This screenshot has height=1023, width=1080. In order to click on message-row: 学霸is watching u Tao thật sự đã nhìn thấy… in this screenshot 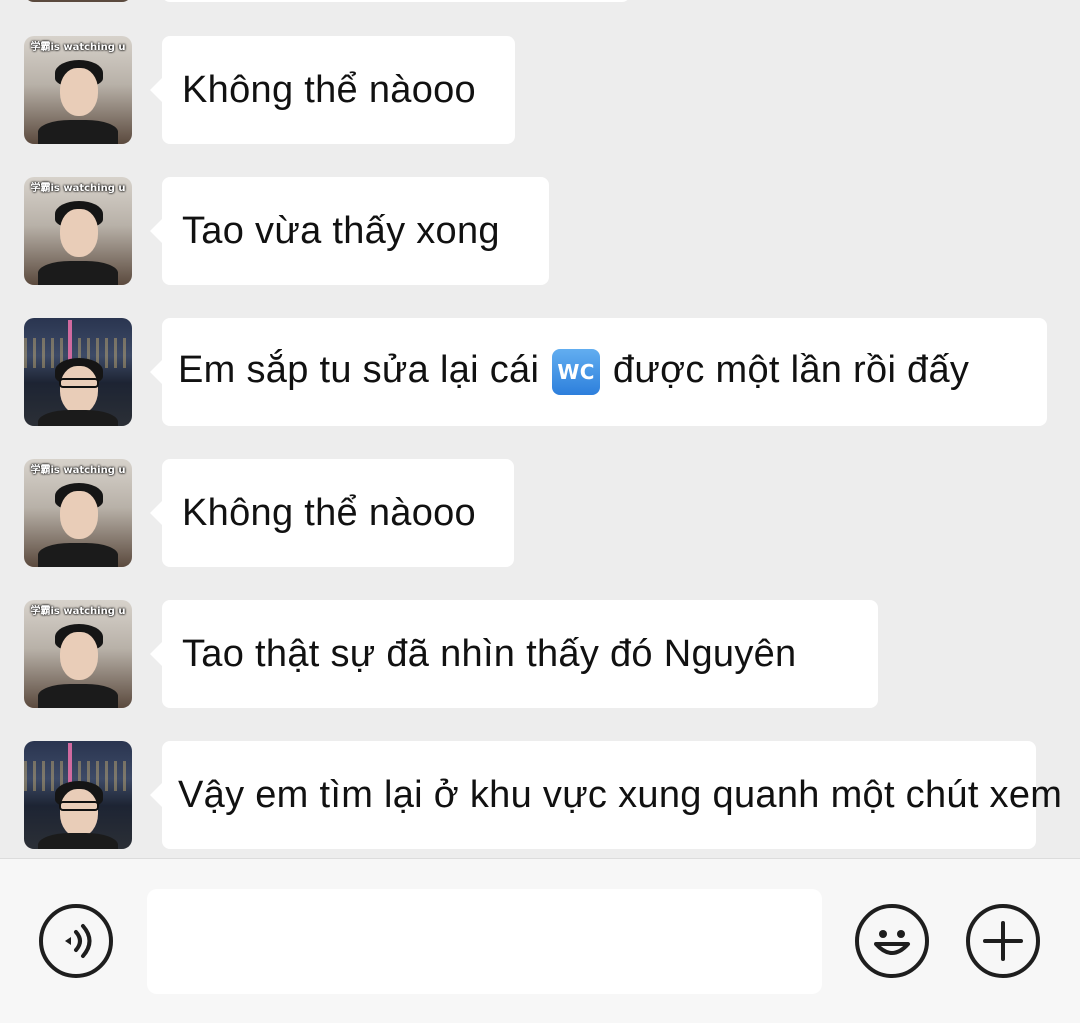, I will do `click(540, 654)`.